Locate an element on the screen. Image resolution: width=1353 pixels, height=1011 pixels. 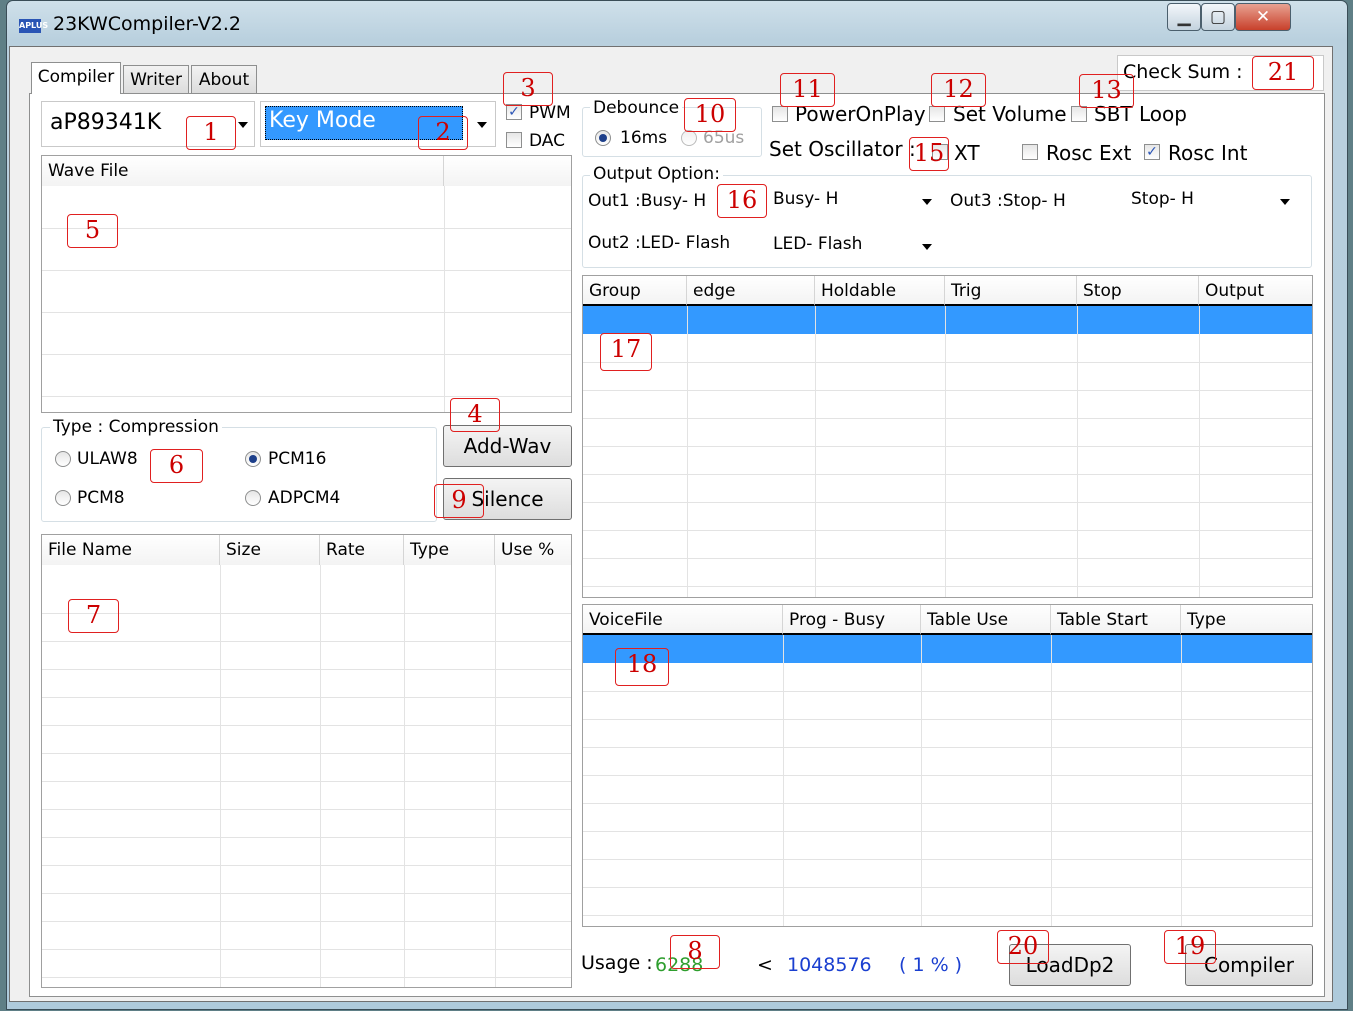
usage-total: 1048576 is located at coordinates (829, 965).